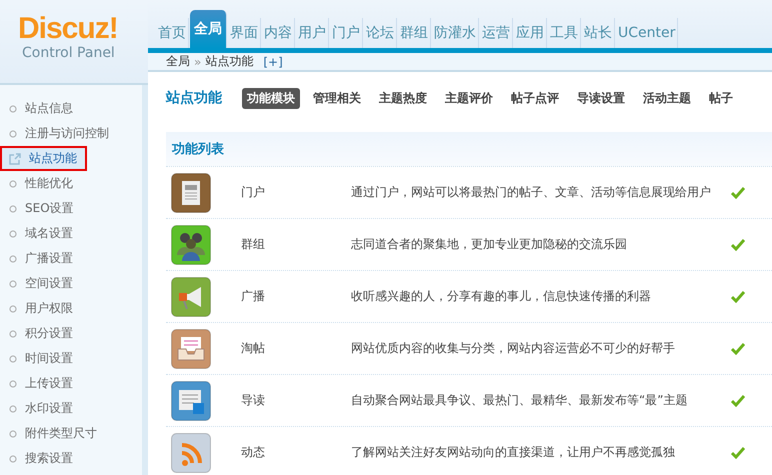 This screenshot has width=772, height=475. I want to click on tray-icon, so click(191, 348).